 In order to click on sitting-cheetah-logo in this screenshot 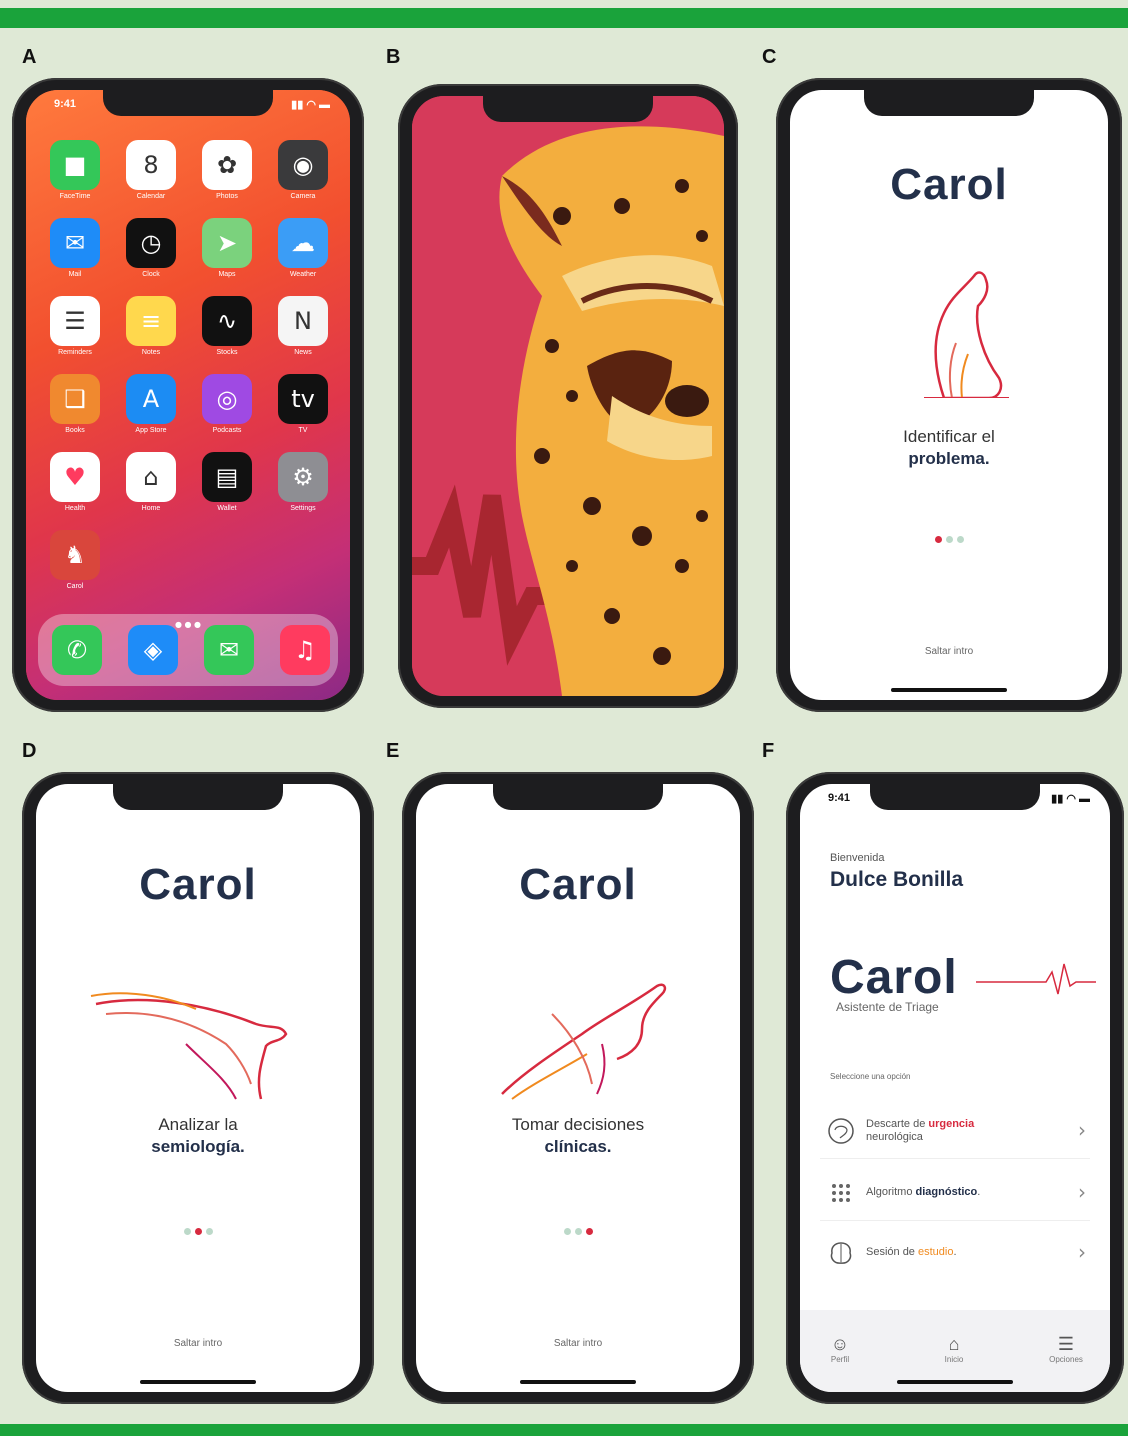, I will do `click(966, 334)`.